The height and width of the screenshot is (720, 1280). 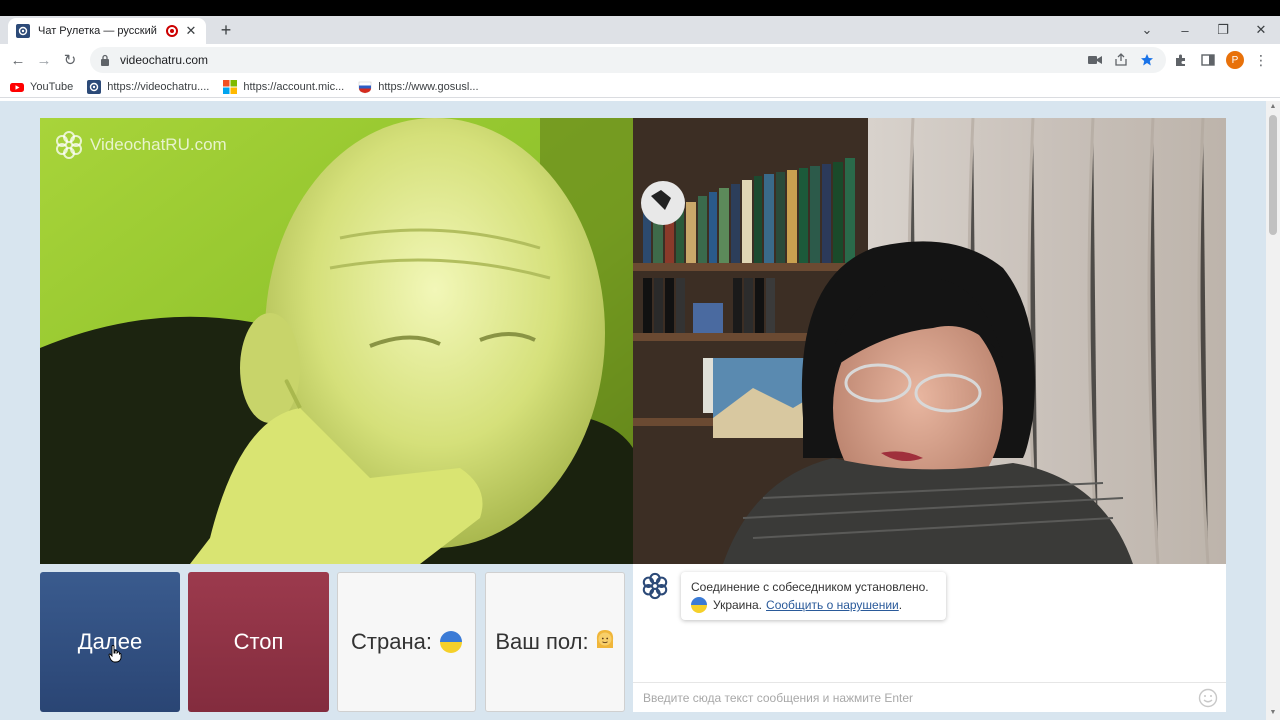 What do you see at coordinates (903, 697) in the screenshot?
I see `chat-message-input` at bounding box center [903, 697].